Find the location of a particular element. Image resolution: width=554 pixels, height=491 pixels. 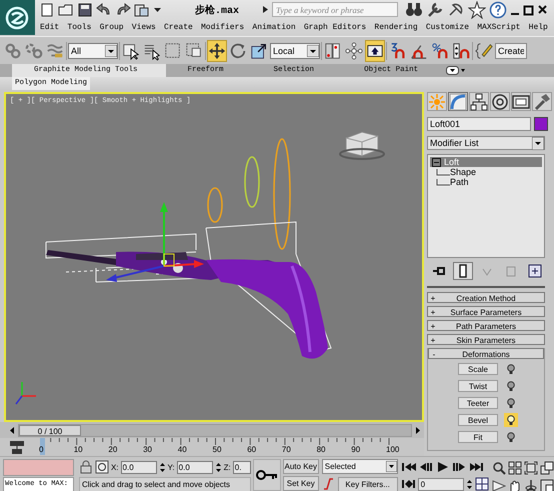

viewcube-icon is located at coordinates (362, 145).